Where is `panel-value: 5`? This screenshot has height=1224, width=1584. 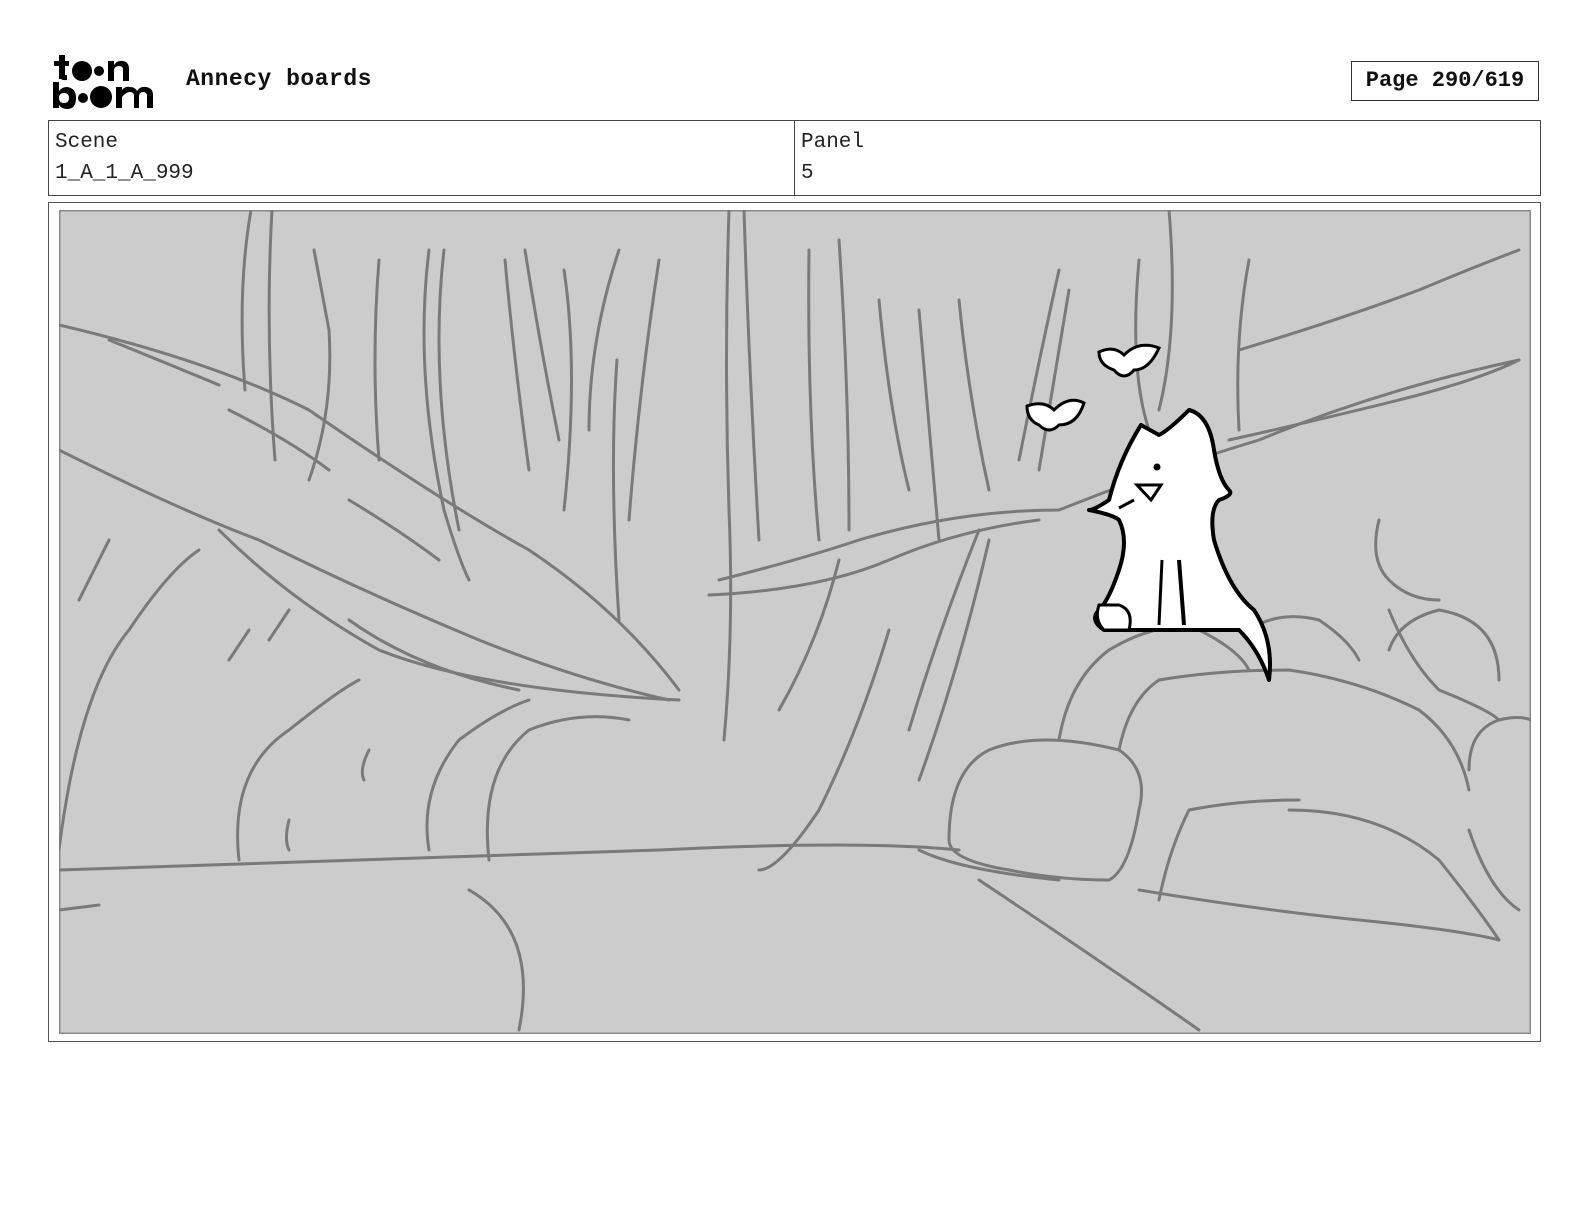 panel-value: 5 is located at coordinates (807, 173).